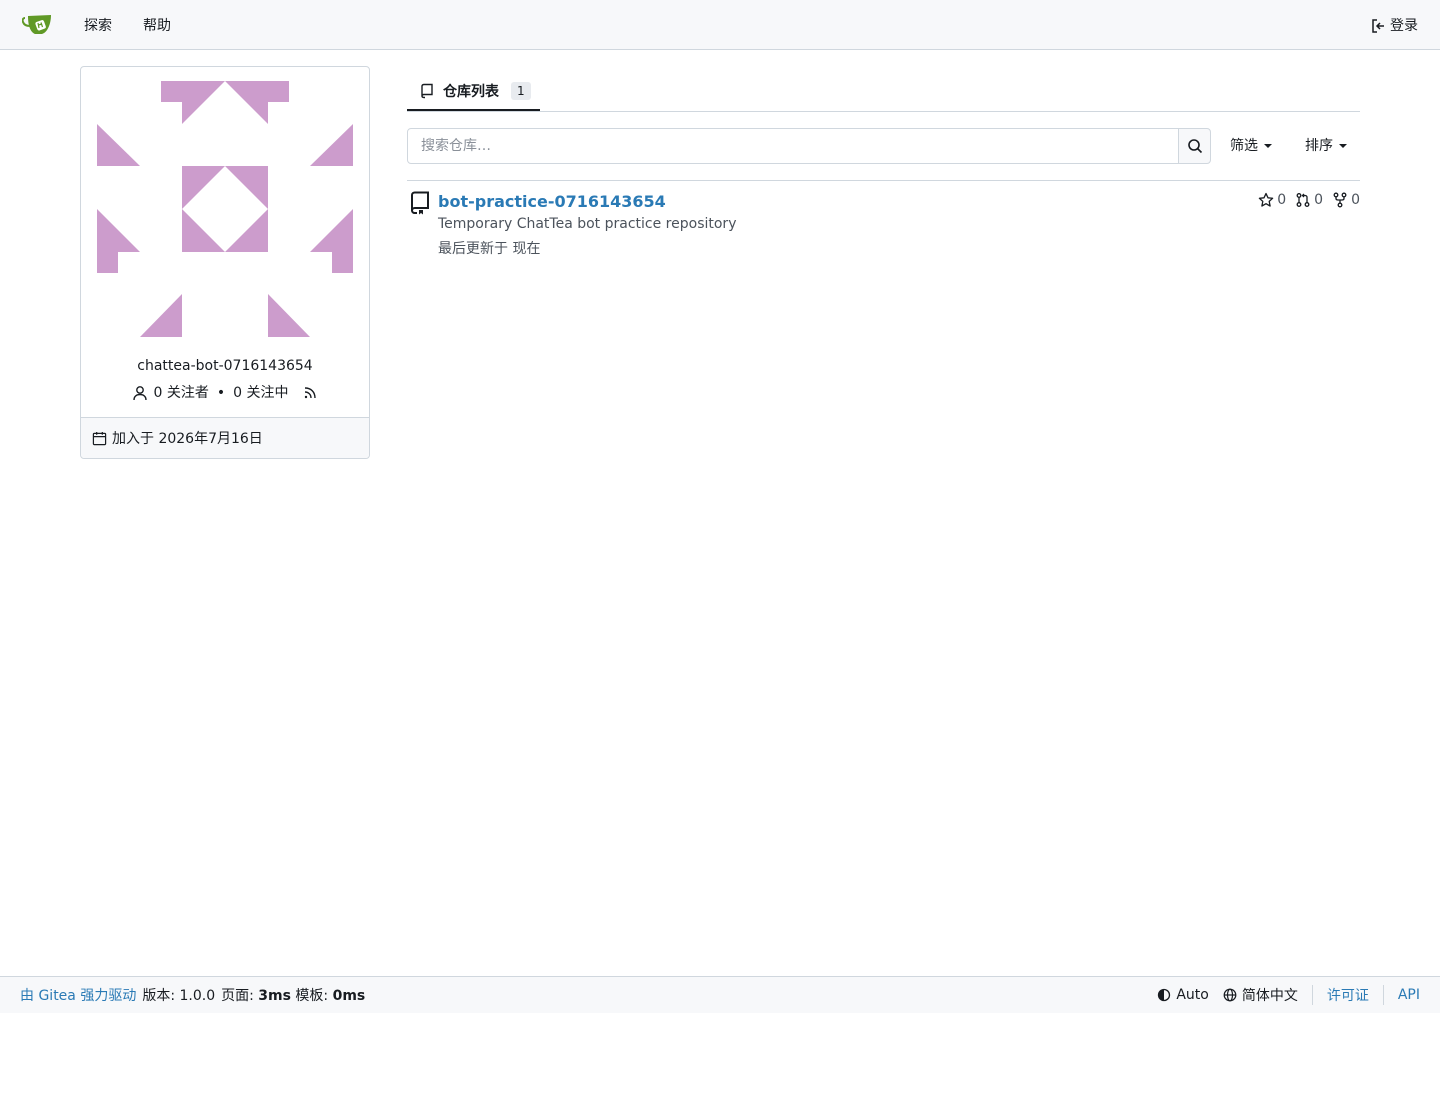 This screenshot has width=1440, height=1100. I want to click on rss-icon, so click(310, 393).